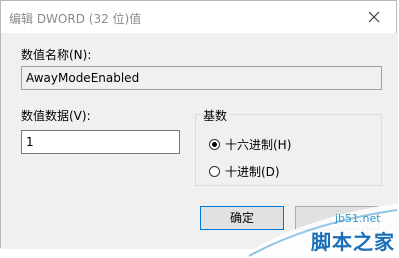  I want to click on radio-hexadecimal: 十六进制(H), so click(250, 144).